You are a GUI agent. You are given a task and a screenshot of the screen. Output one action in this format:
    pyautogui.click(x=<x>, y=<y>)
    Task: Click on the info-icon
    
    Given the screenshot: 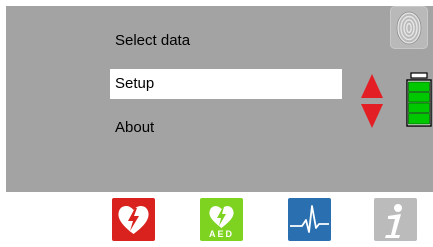 What is the action you would take?
    pyautogui.click(x=395, y=219)
    